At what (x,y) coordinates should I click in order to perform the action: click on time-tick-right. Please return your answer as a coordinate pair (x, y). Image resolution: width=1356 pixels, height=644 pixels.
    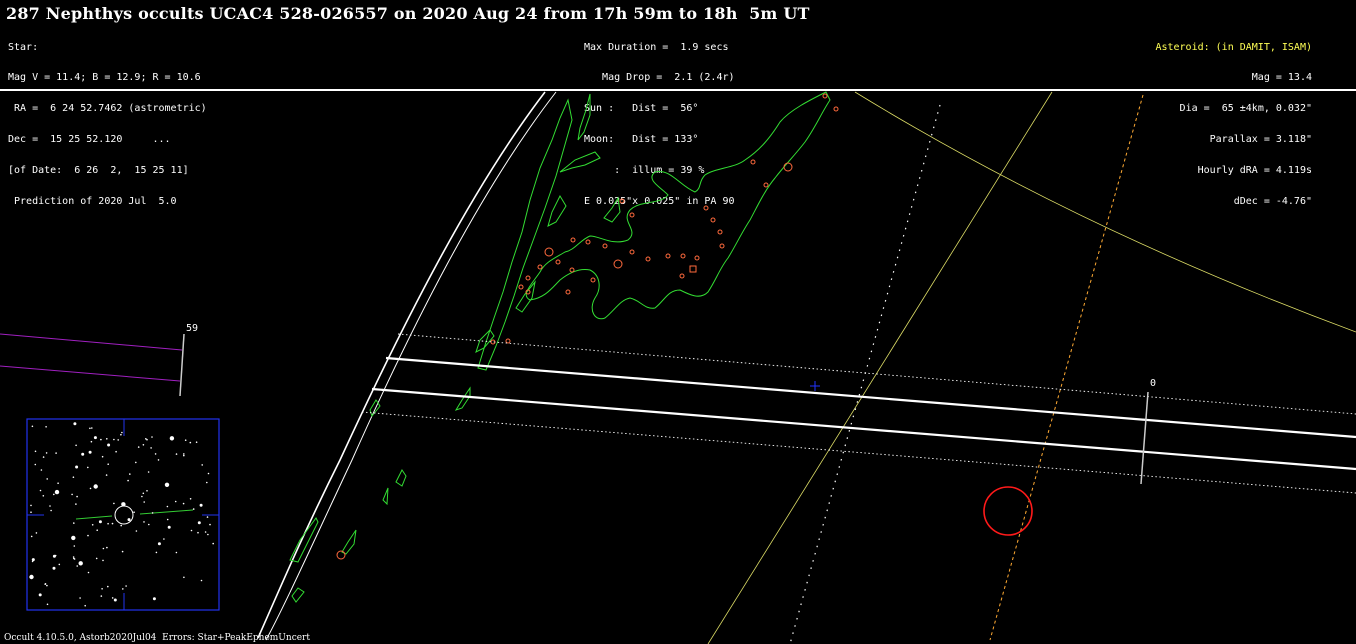
    Looking at the image, I should click on (1144, 438).